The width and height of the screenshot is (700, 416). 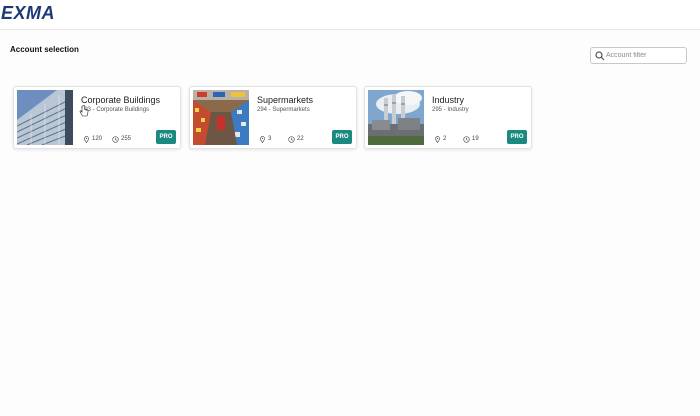 I want to click on supermarket-aisle-image, so click(x=221, y=117).